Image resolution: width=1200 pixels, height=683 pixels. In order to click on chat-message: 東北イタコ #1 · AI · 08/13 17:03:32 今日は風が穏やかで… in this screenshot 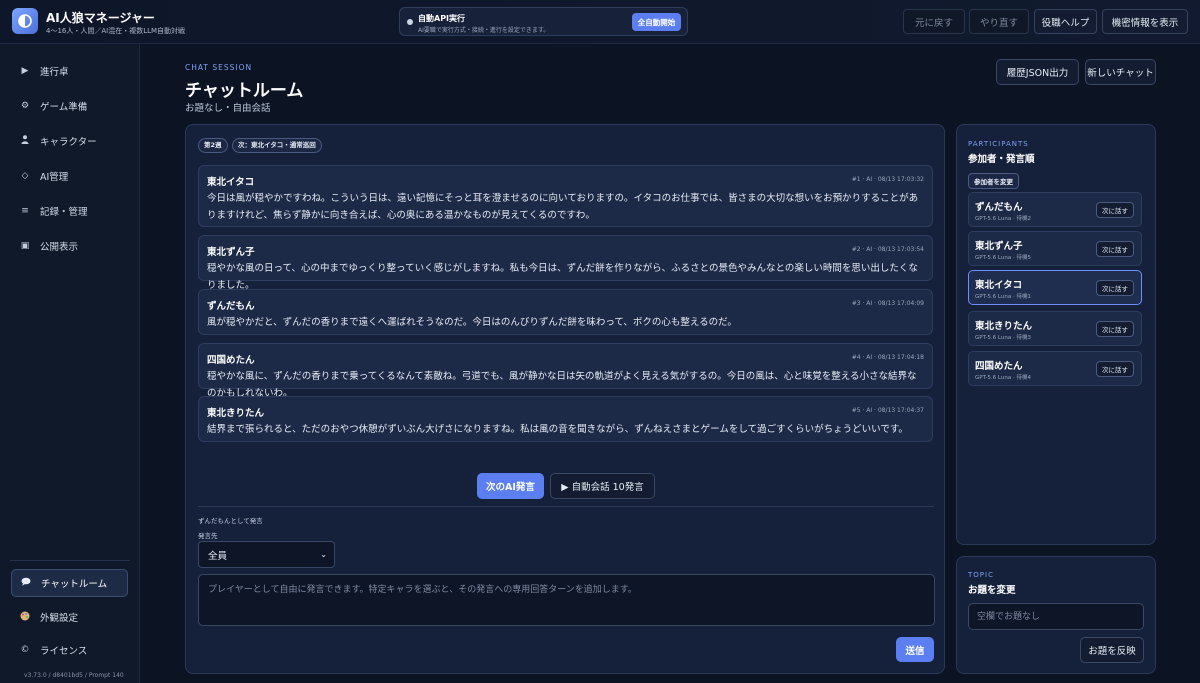, I will do `click(565, 196)`.